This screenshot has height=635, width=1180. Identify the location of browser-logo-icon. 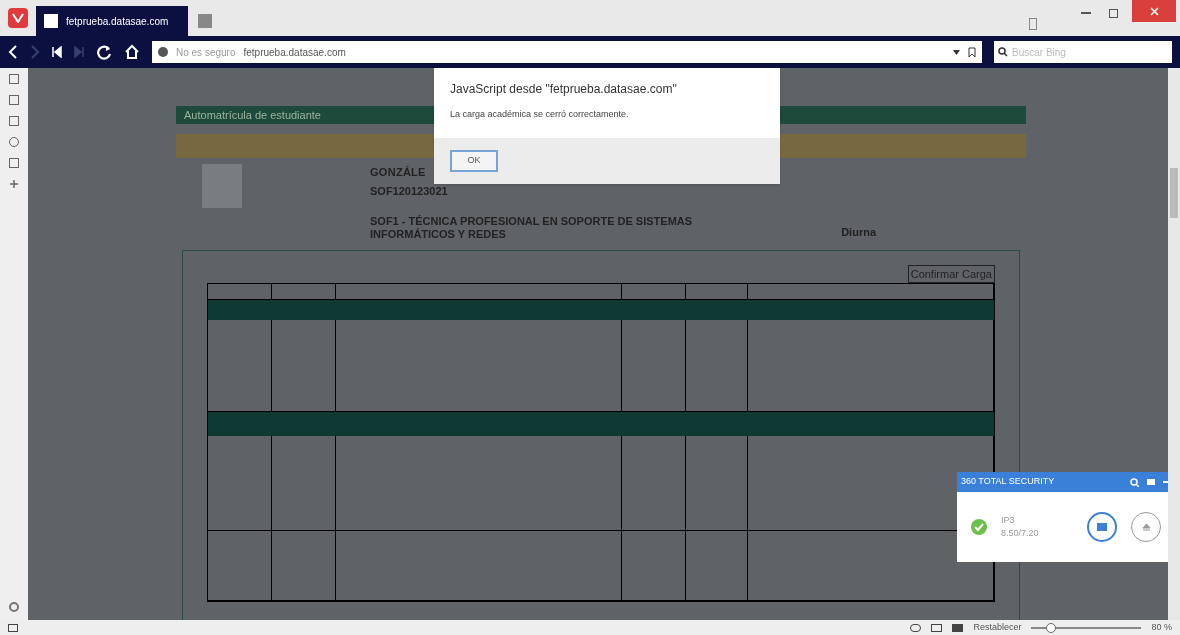
(18, 18).